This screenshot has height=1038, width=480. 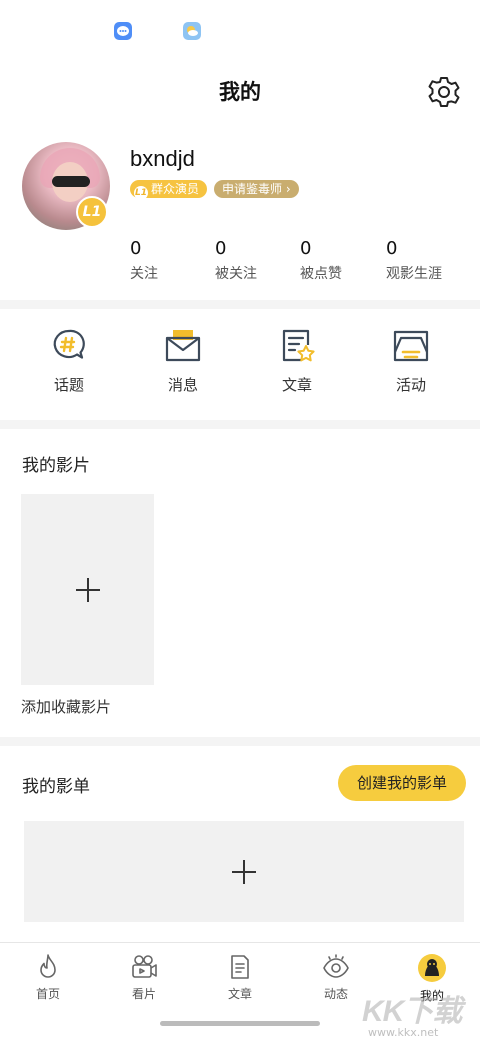 What do you see at coordinates (144, 274) in the screenshot?
I see `stat-label: 关注` at bounding box center [144, 274].